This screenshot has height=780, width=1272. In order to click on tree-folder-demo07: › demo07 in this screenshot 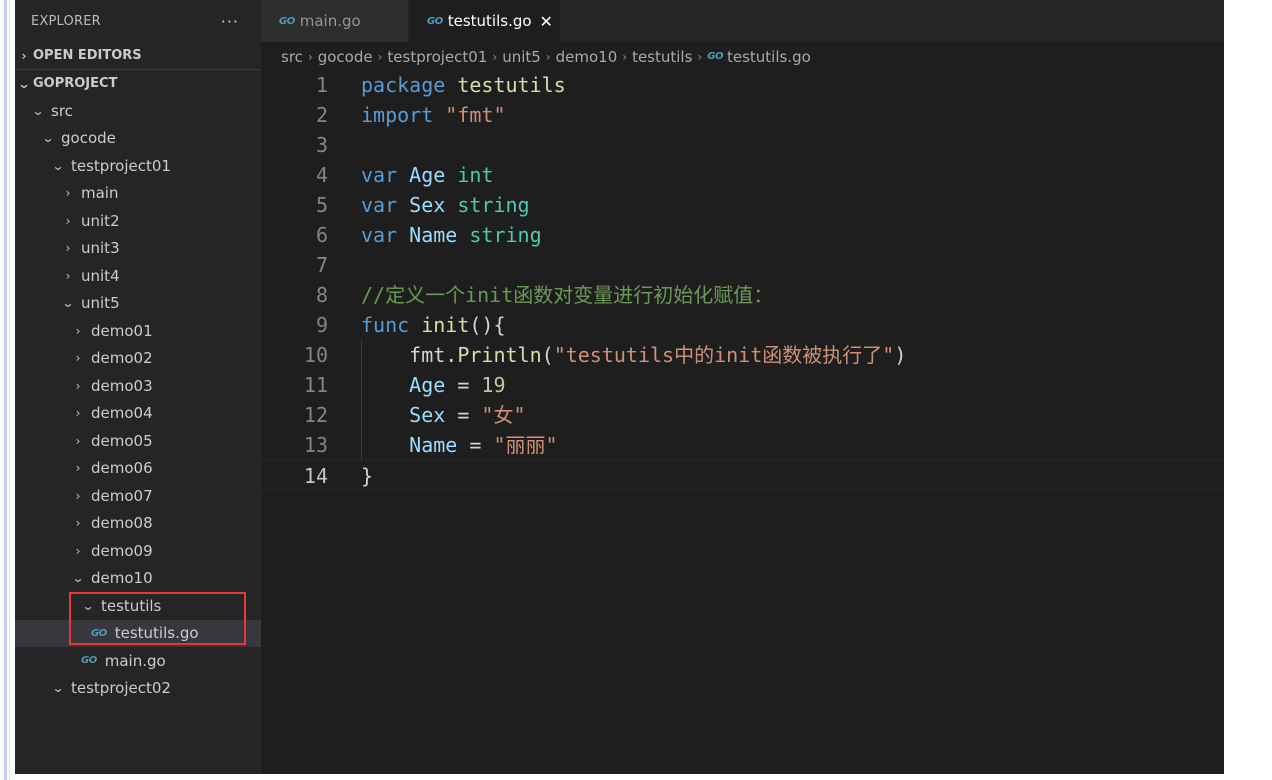, I will do `click(138, 496)`.